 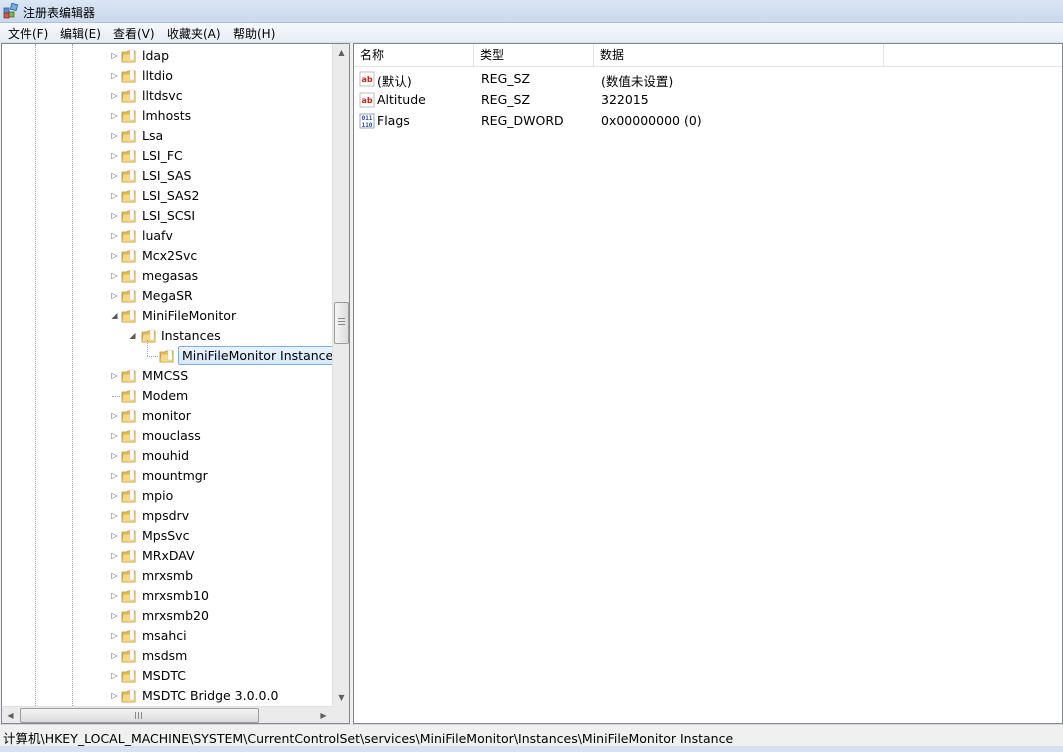 I want to click on tree-node: ▷ MegaSR, so click(x=167, y=296).